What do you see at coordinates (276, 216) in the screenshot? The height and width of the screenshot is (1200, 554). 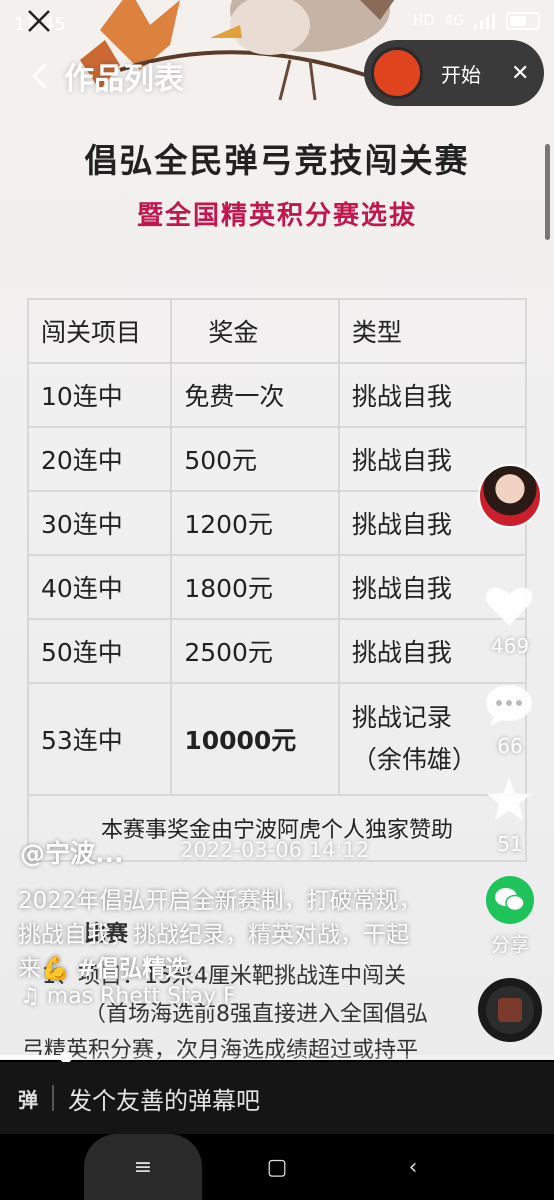 I see `poster-subtitle: 暨全国精英积分赛选拔` at bounding box center [276, 216].